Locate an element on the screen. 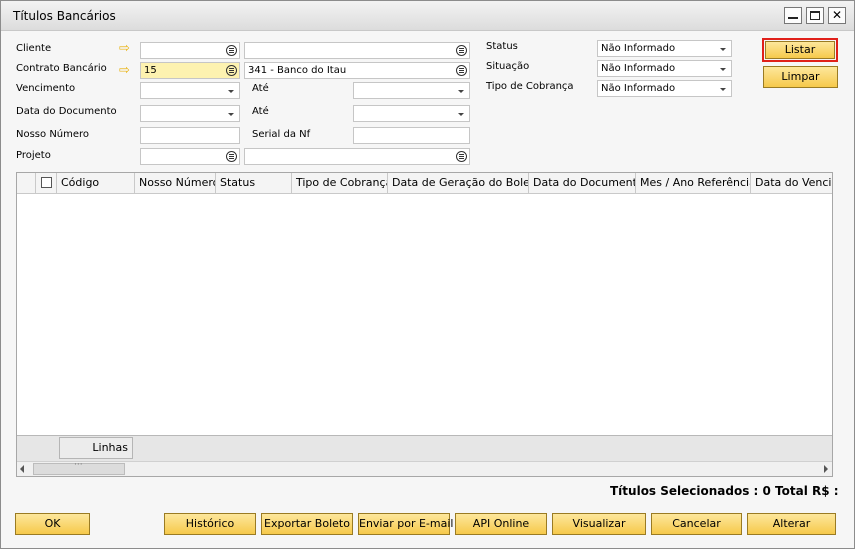 This screenshot has height=549, width=855. cliente-label: Cliente is located at coordinates (34, 48).